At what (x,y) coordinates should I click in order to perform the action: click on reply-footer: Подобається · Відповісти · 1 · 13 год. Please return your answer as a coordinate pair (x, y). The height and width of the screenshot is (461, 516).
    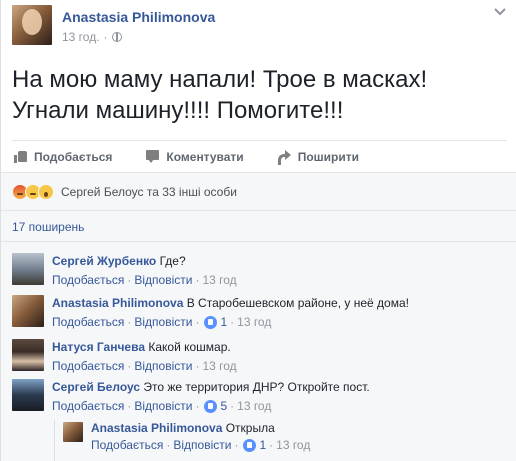
    Looking at the image, I should click on (201, 445).